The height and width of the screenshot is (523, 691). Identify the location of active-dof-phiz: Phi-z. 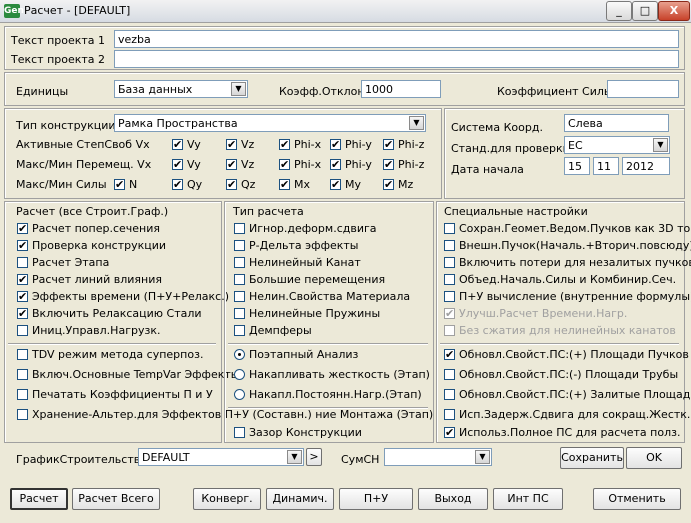
(403, 145).